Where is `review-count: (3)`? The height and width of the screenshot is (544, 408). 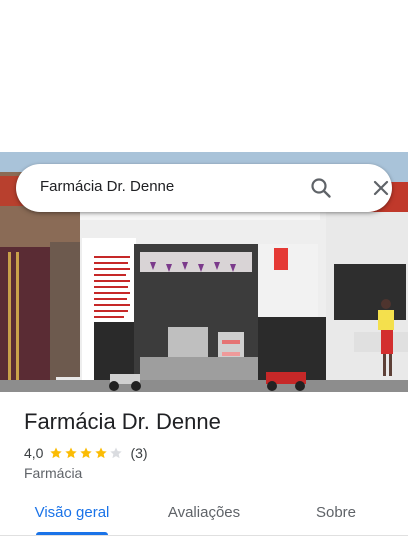
review-count: (3) is located at coordinates (138, 453).